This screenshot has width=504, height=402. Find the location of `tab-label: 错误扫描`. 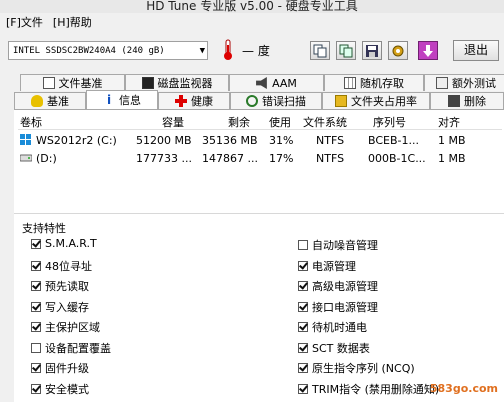

tab-label: 错误扫描 is located at coordinates (284, 101).